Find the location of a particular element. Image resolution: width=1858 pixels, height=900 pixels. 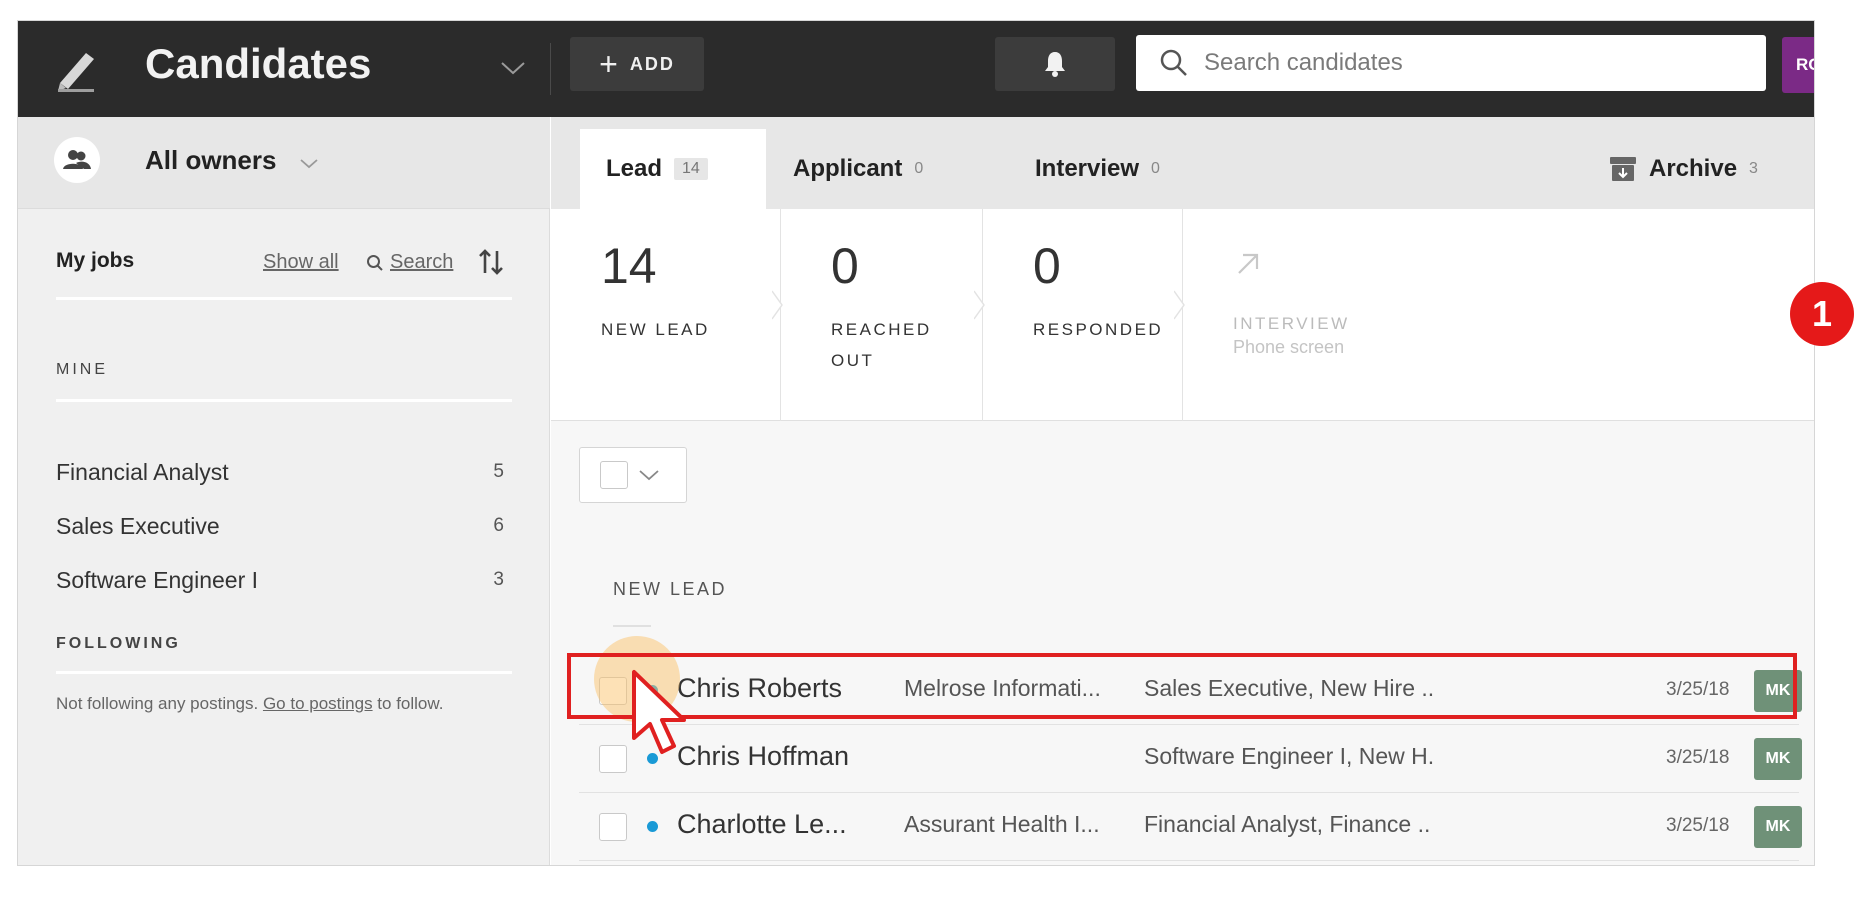

stage-label: REACHED OUT is located at coordinates (881, 345).